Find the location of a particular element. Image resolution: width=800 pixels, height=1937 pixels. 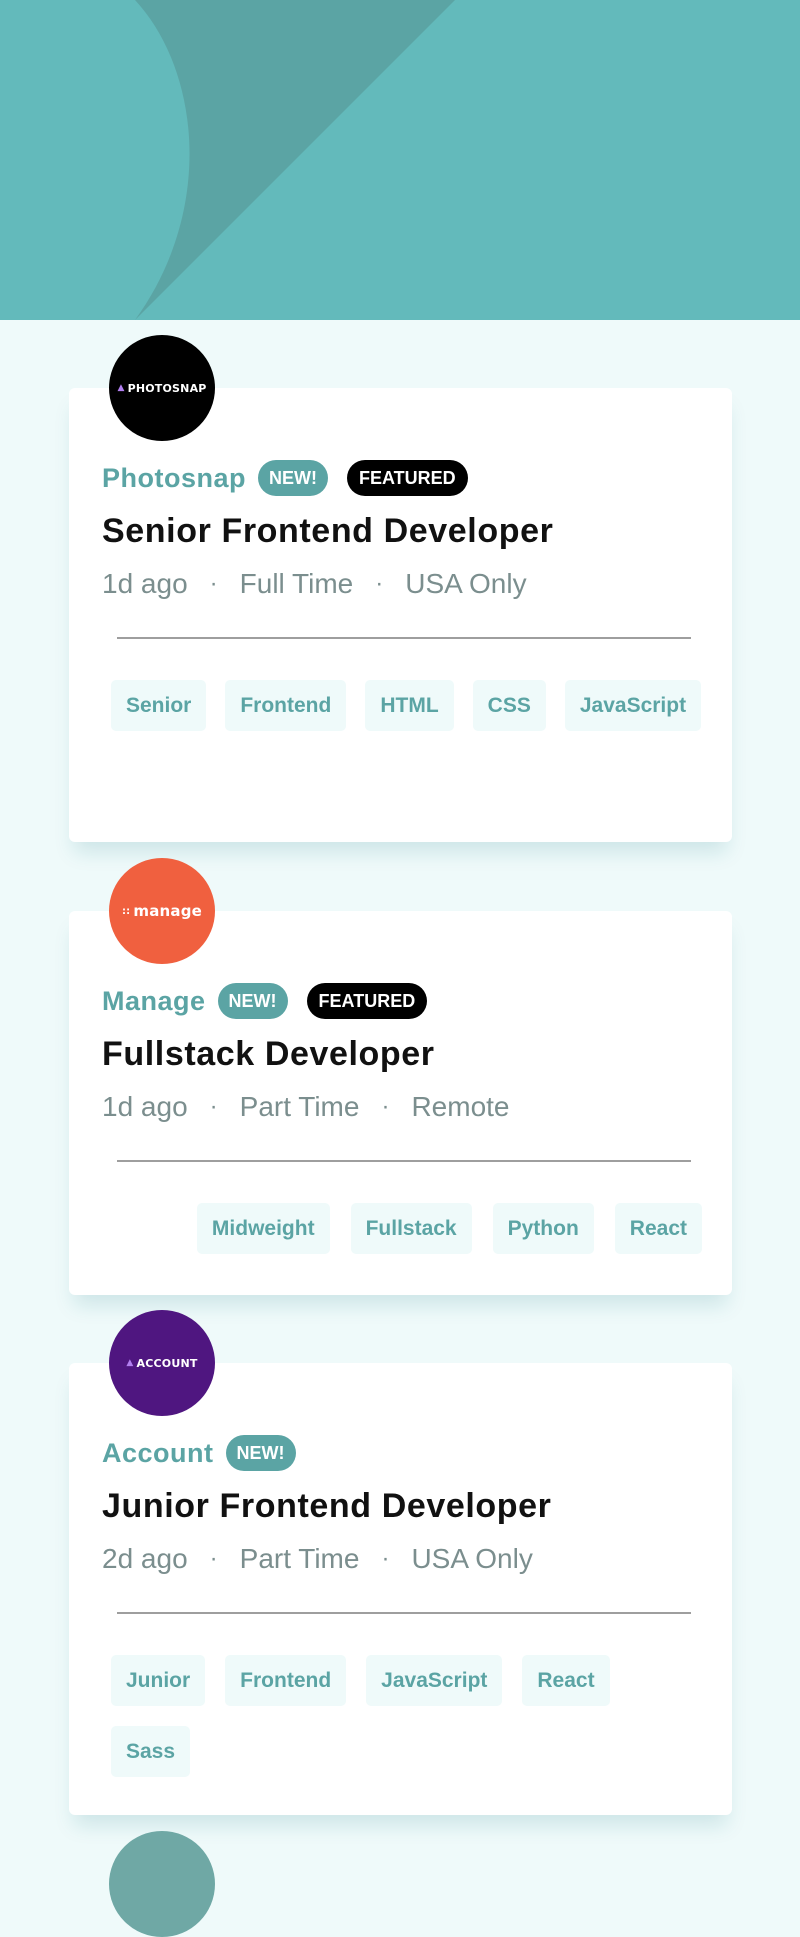

tag-filter-button: Python is located at coordinates (543, 1228).